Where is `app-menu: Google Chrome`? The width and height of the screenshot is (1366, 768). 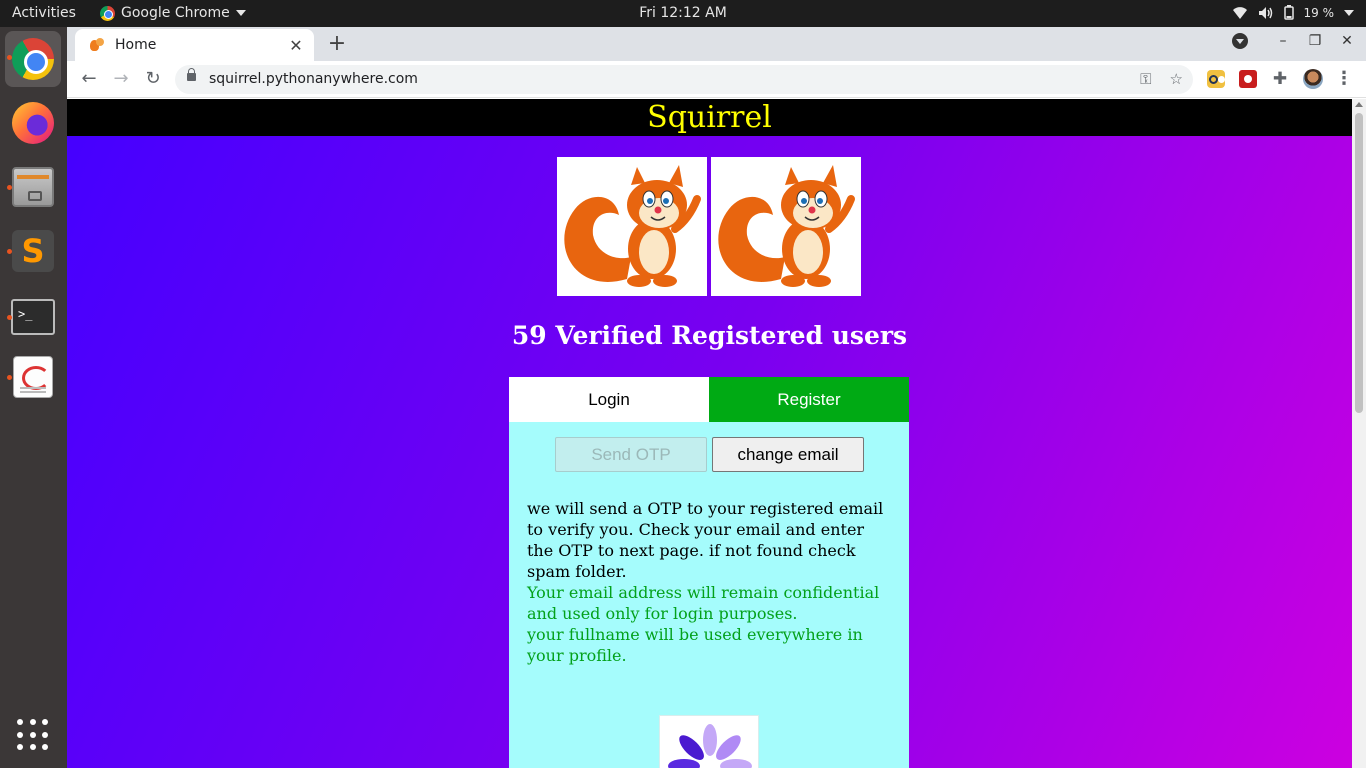
app-menu: Google Chrome is located at coordinates (173, 13).